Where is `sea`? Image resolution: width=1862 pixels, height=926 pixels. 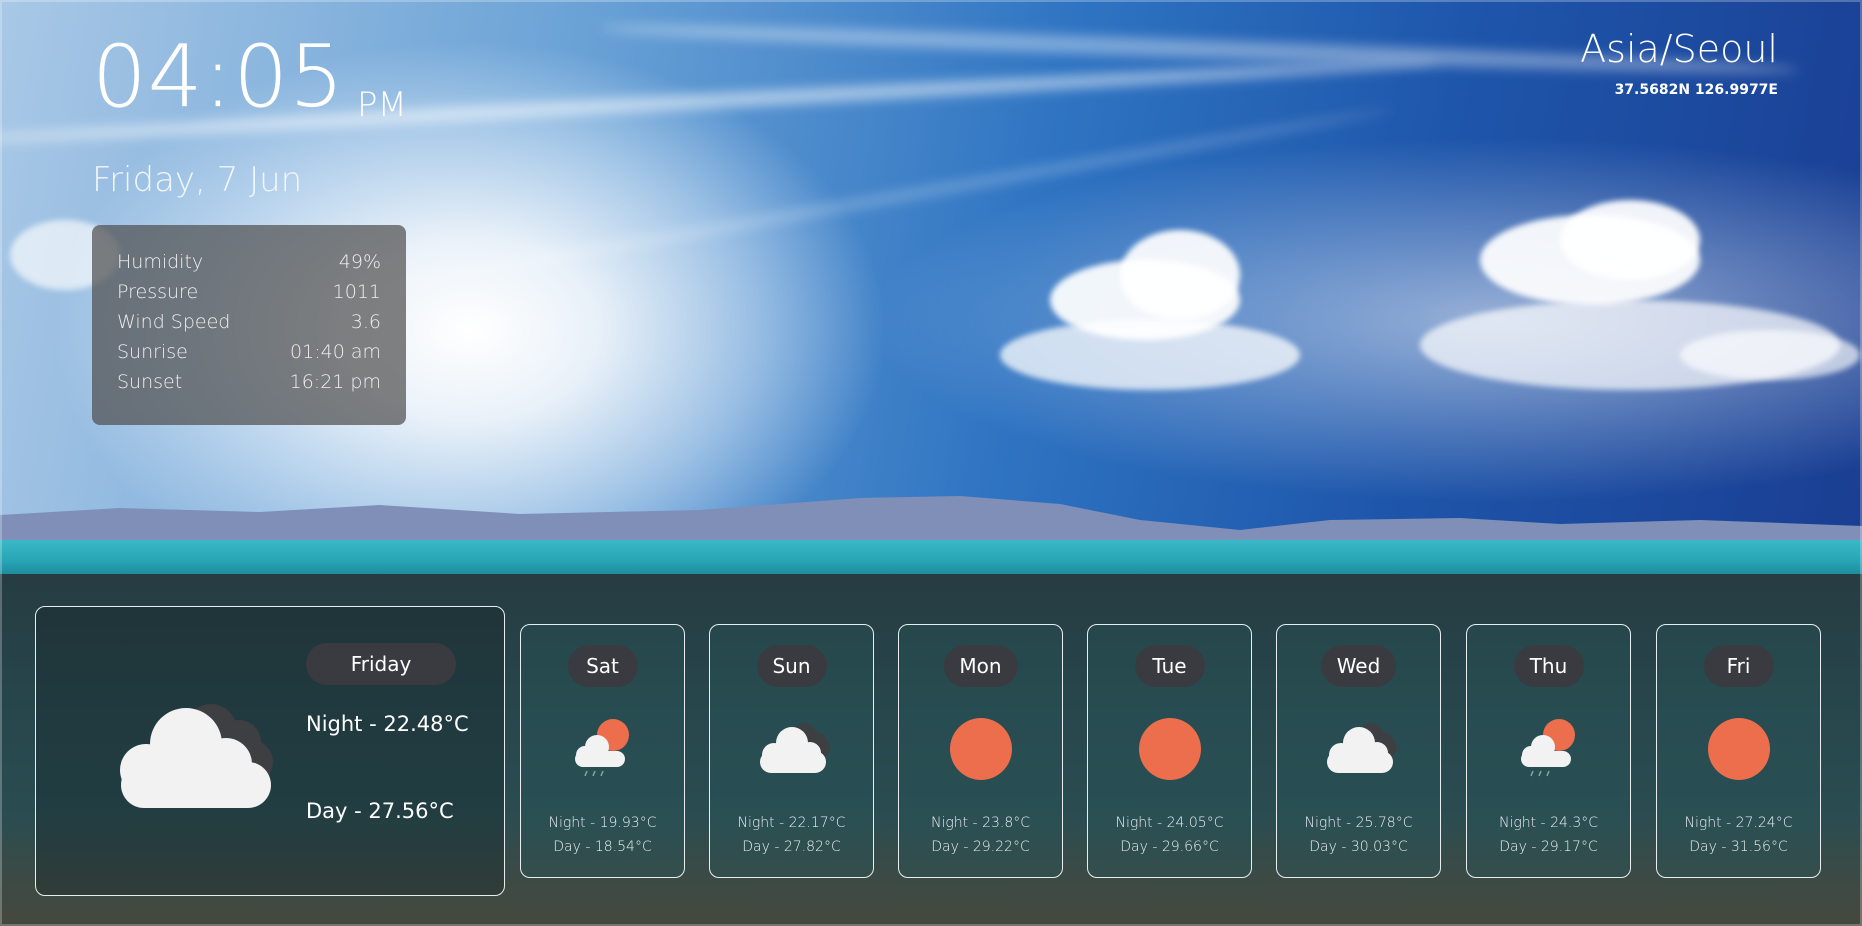 sea is located at coordinates (931, 557).